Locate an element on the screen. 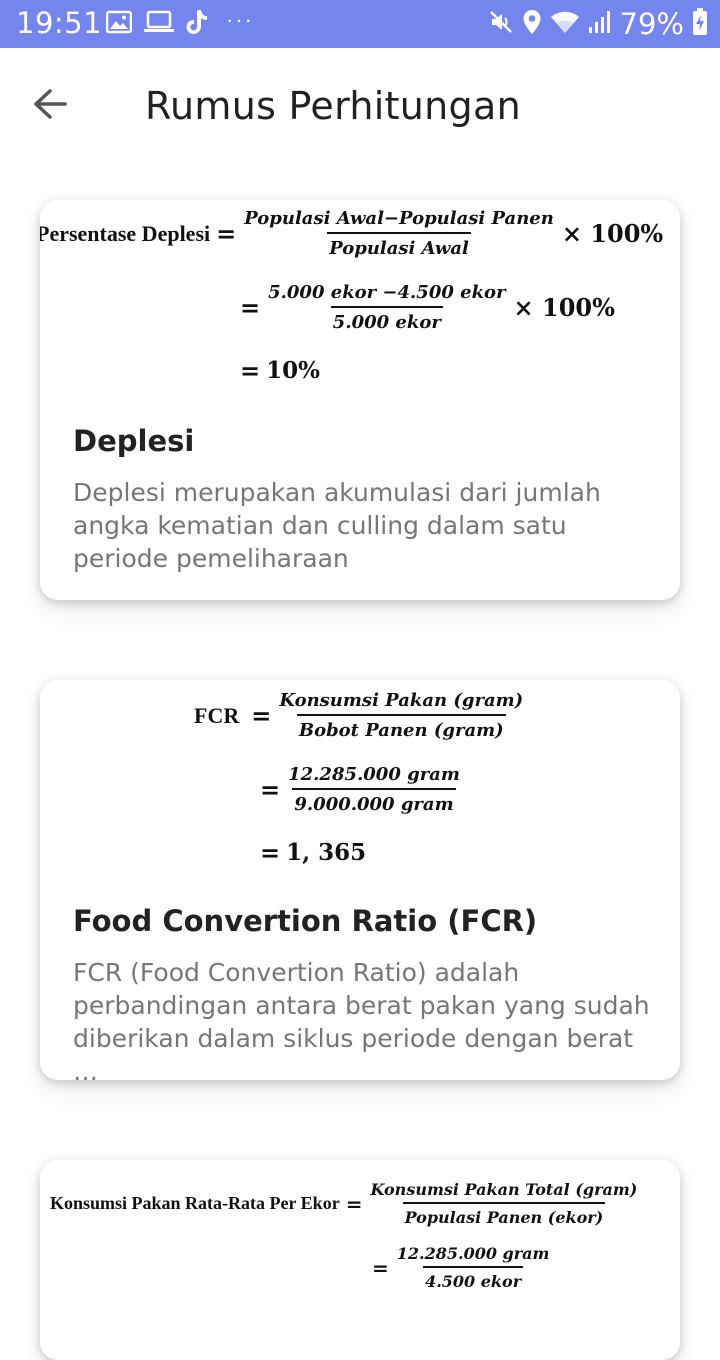  formula-denominator: 4.500 ekor is located at coordinates (473, 1278).